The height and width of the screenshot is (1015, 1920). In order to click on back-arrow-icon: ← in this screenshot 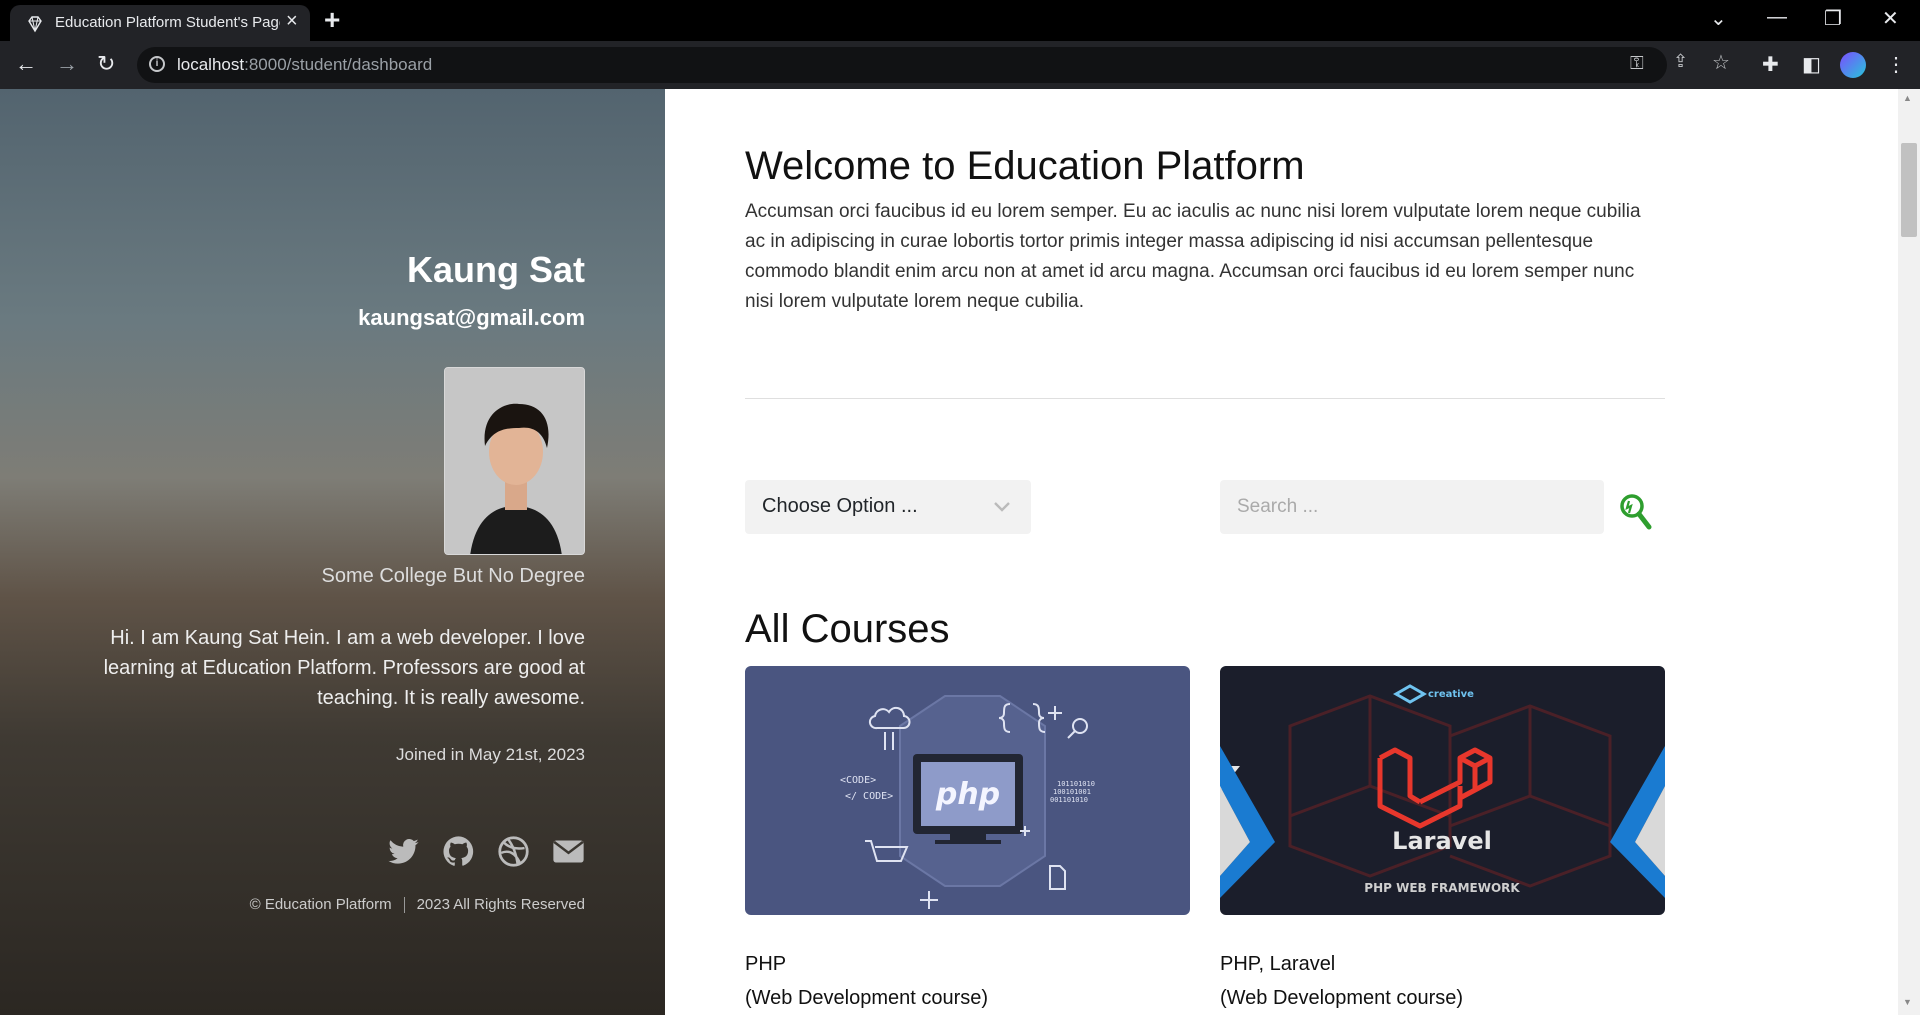, I will do `click(26, 64)`.